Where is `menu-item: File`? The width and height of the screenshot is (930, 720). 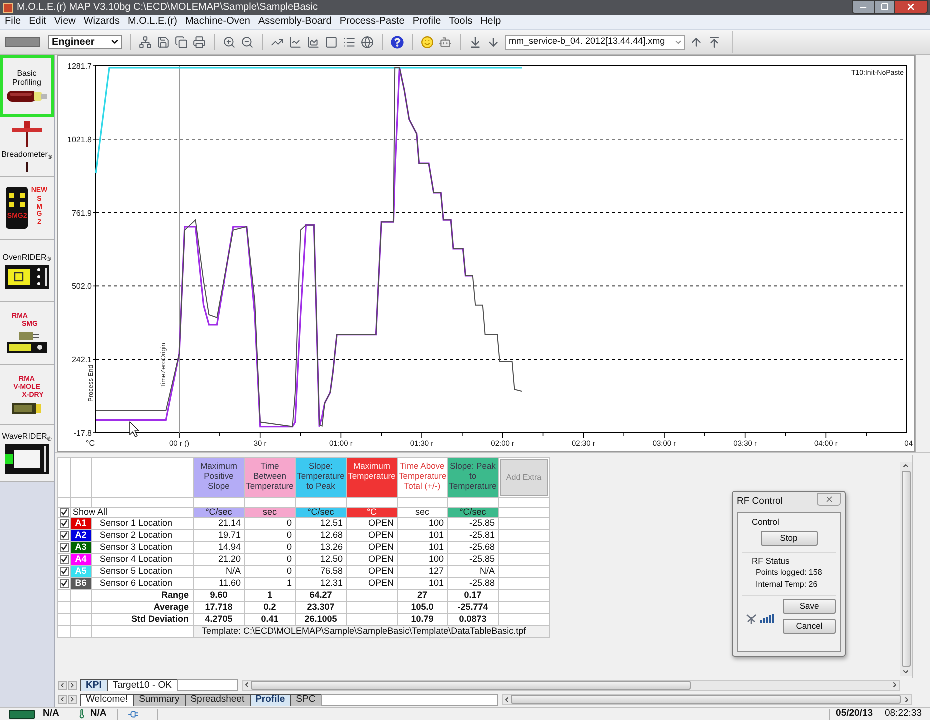
menu-item: File is located at coordinates (13, 22).